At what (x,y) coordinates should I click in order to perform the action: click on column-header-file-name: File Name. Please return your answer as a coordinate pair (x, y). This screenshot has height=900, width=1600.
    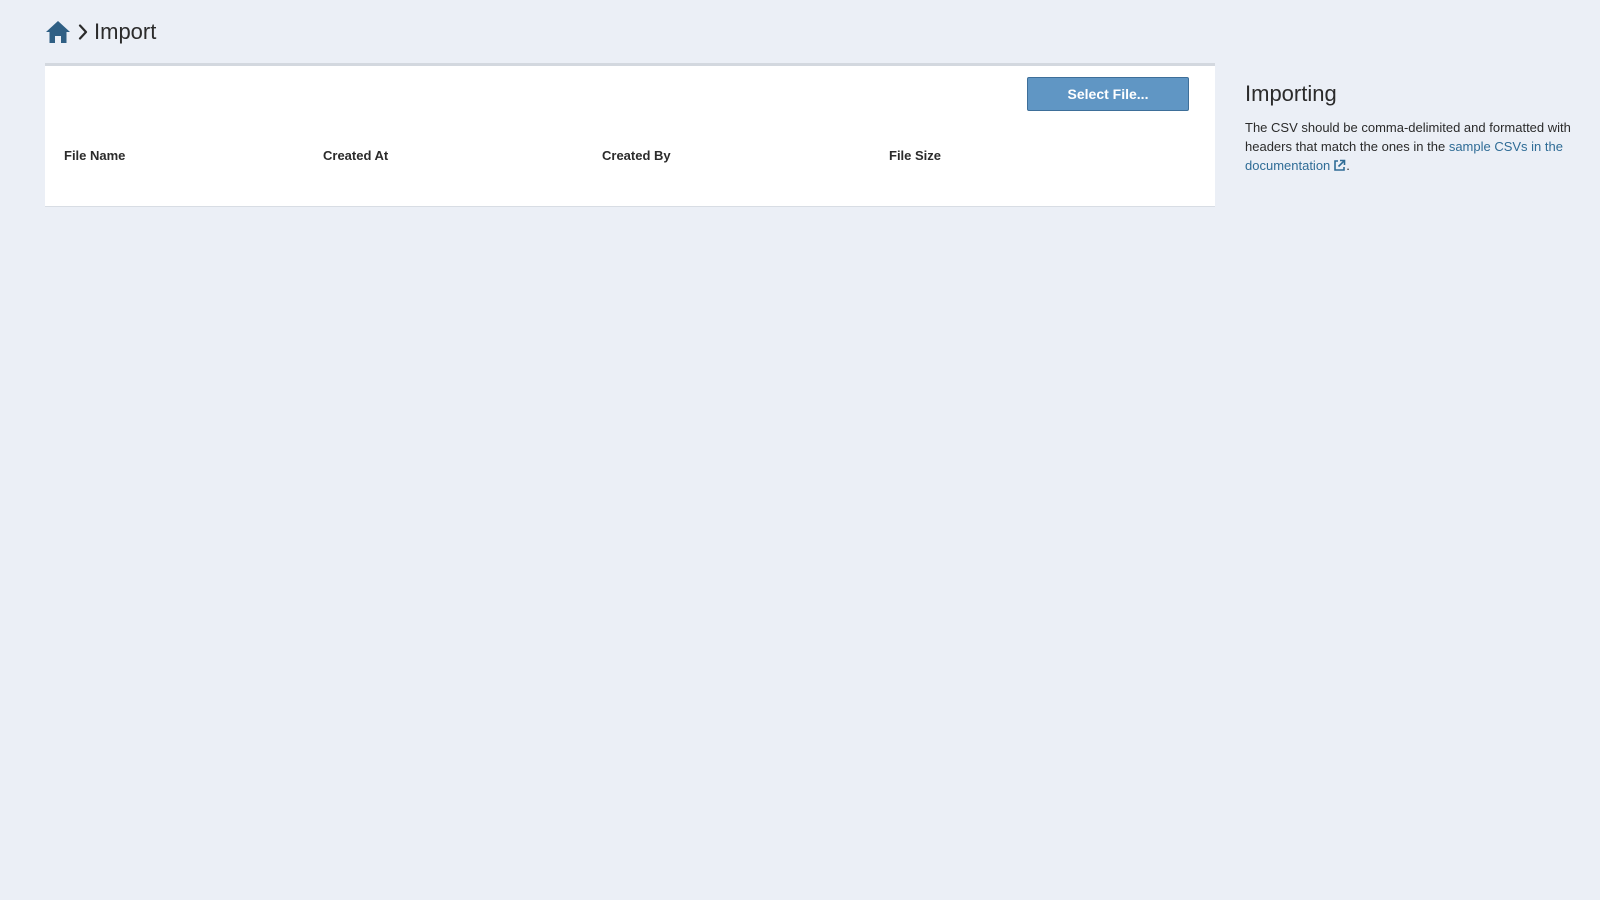
    Looking at the image, I should click on (94, 155).